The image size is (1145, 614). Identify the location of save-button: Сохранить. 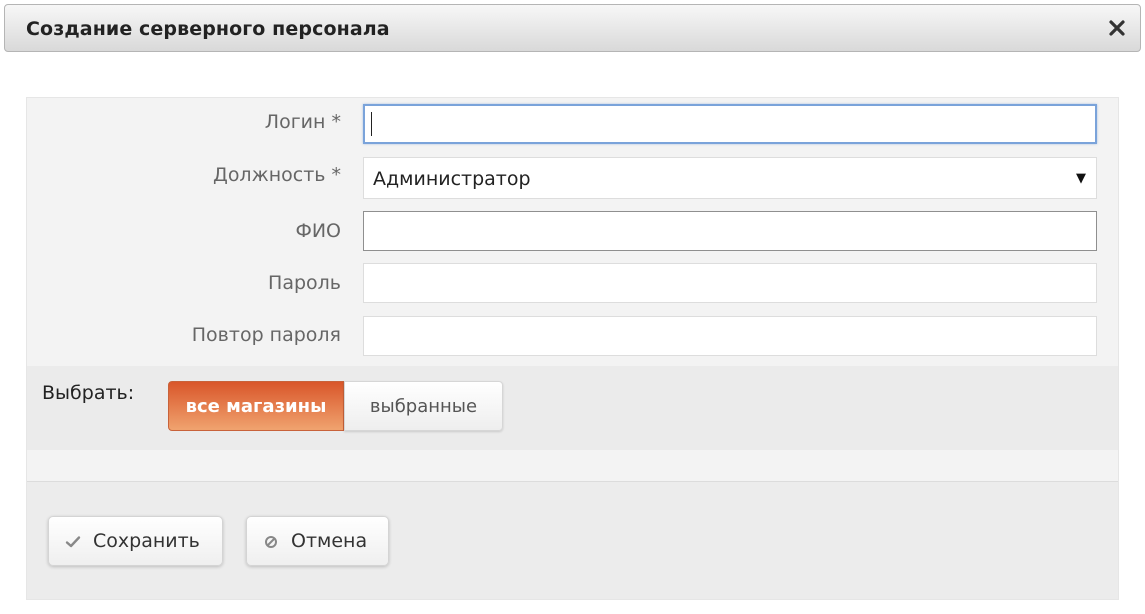
(135, 541).